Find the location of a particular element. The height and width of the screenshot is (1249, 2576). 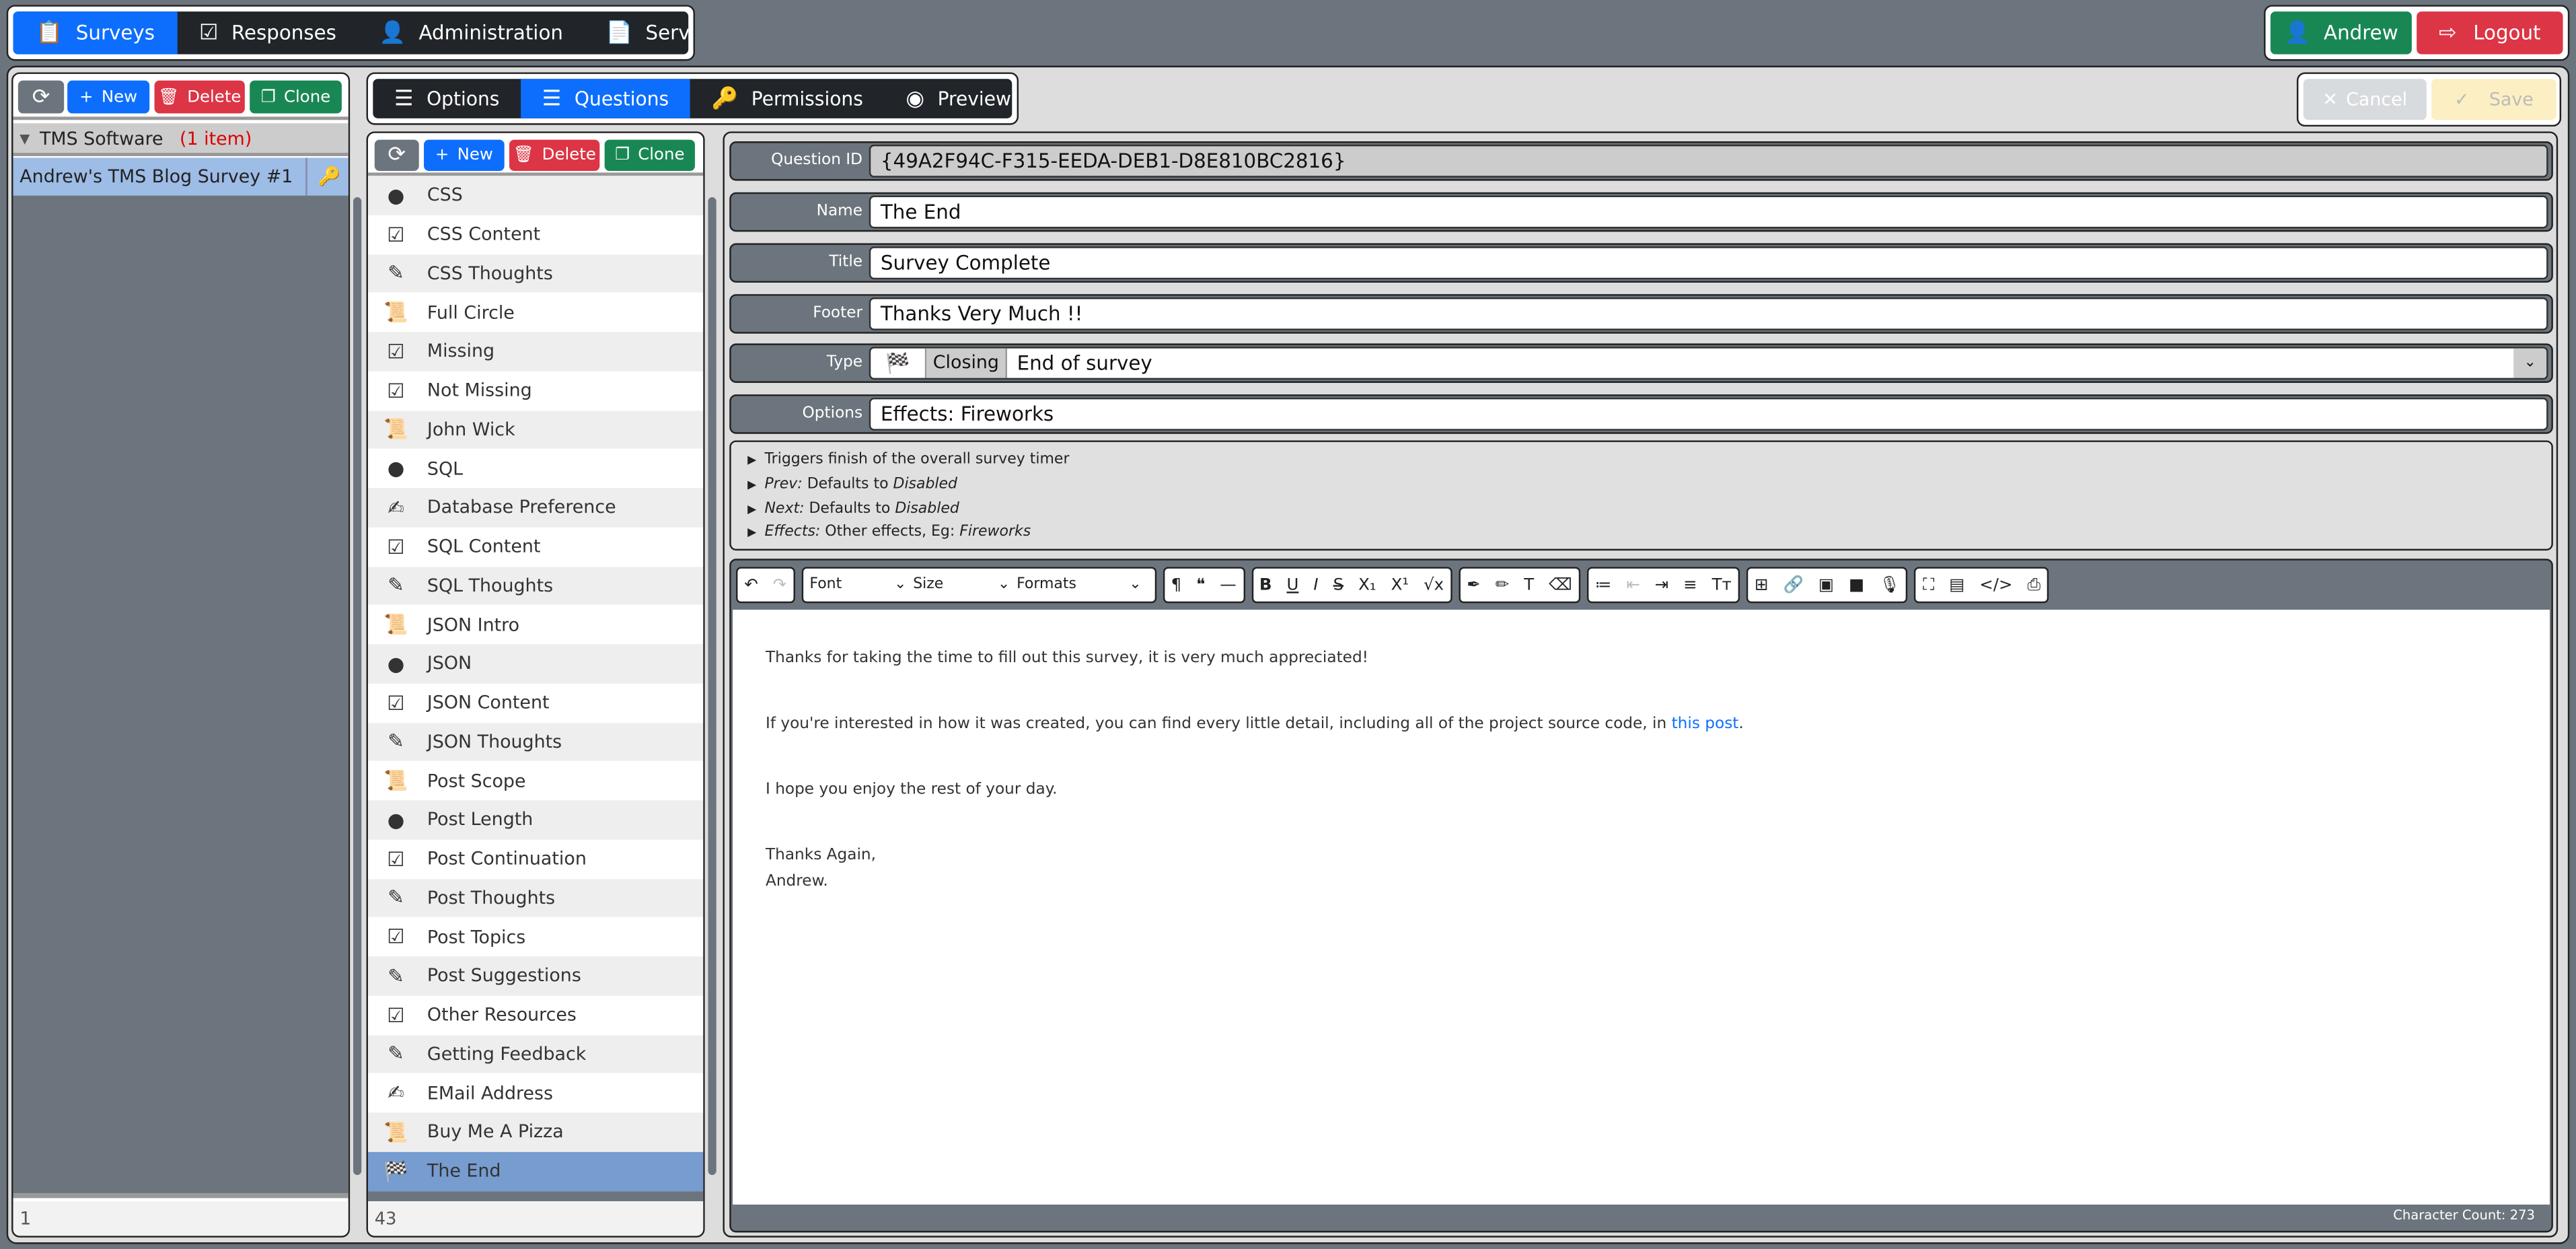

post-link: this post is located at coordinates (1705, 724).